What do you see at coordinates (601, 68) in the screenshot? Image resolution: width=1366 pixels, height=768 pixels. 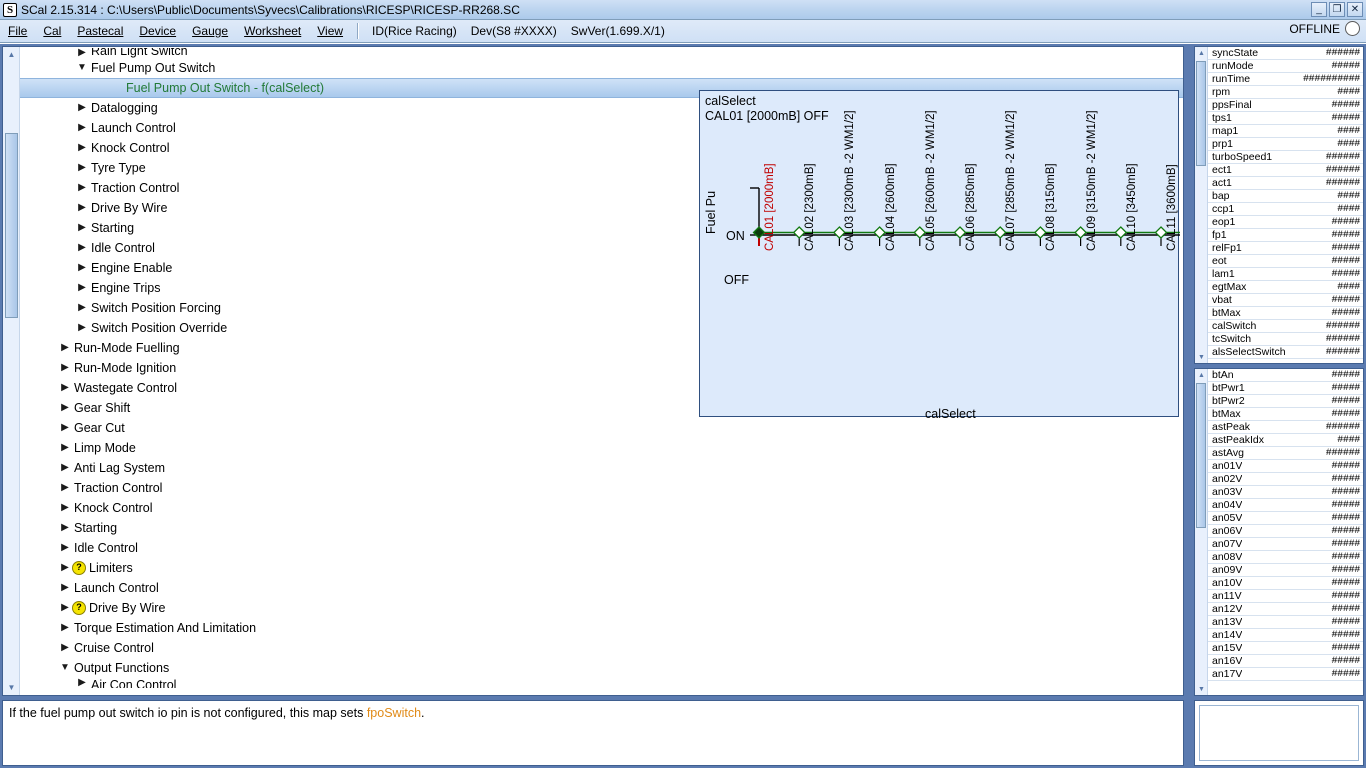 I see `tree-item: Fuel Pump Out Switch` at bounding box center [601, 68].